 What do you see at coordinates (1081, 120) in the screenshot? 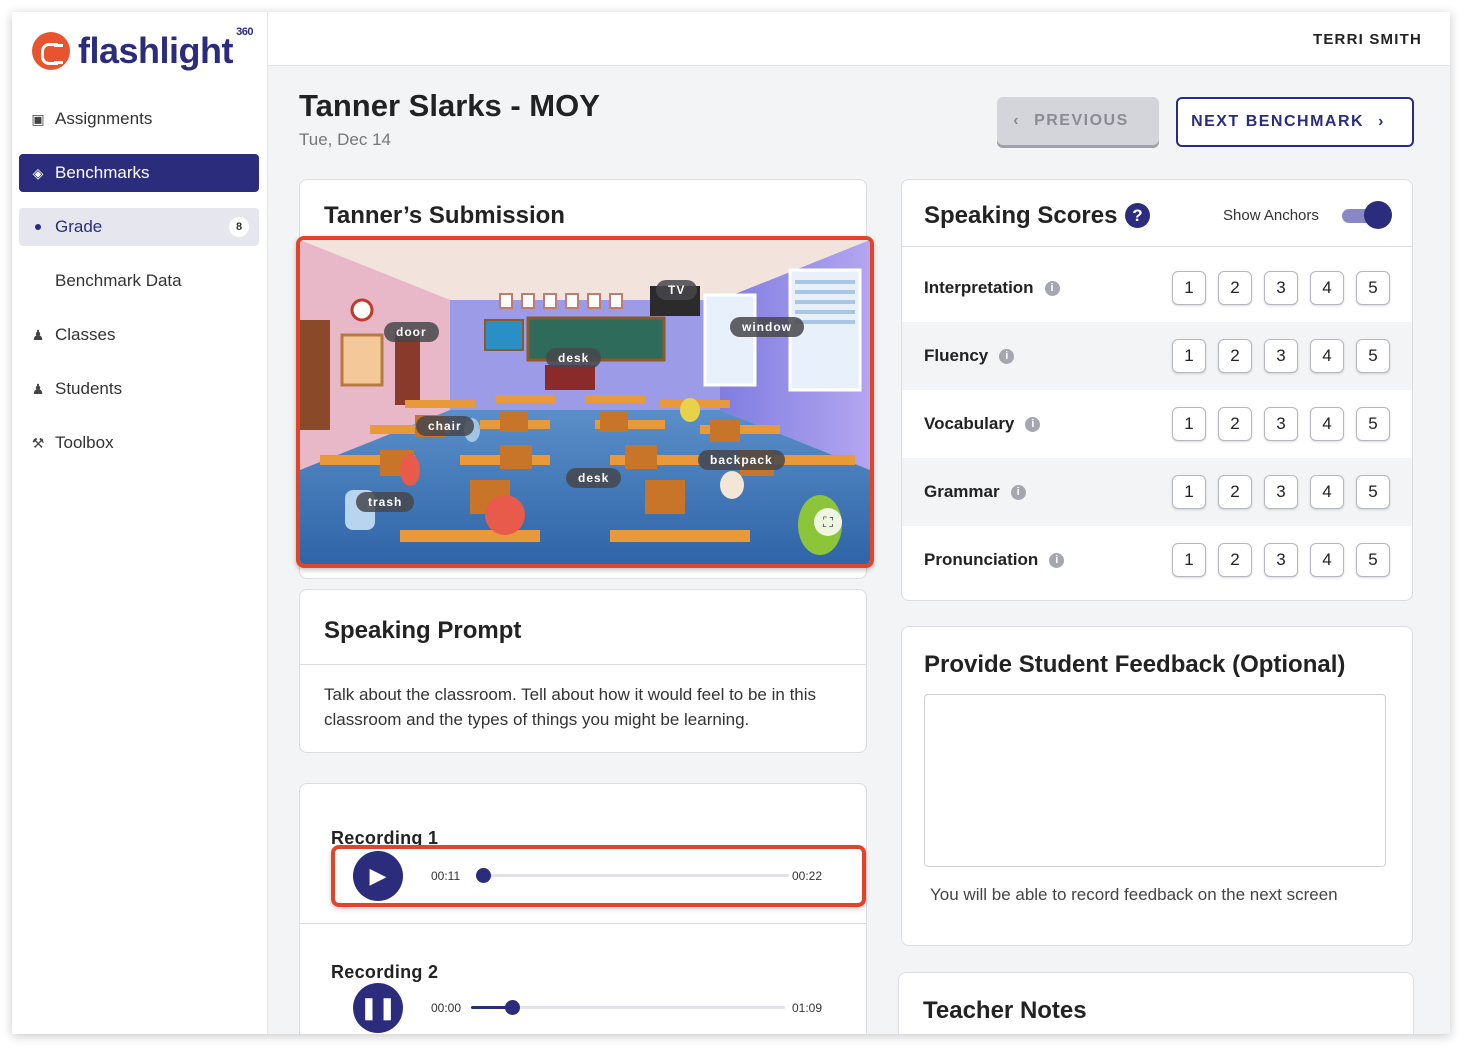
I see `previous-button-label: PREVIOUS` at bounding box center [1081, 120].